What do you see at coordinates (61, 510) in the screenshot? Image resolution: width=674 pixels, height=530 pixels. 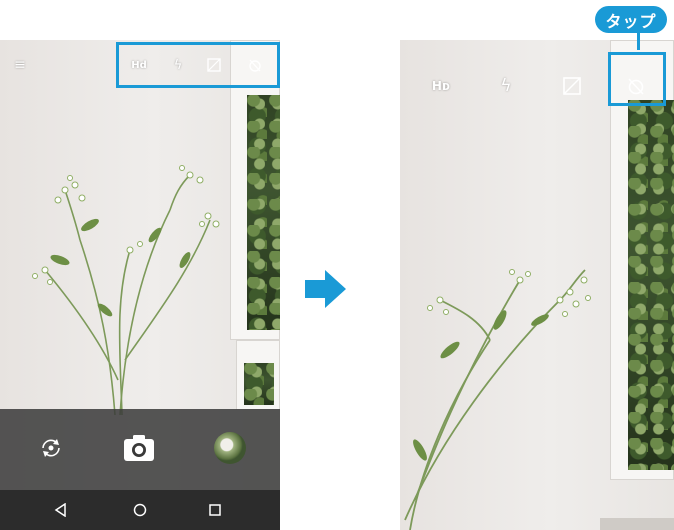 I see `back-icon` at bounding box center [61, 510].